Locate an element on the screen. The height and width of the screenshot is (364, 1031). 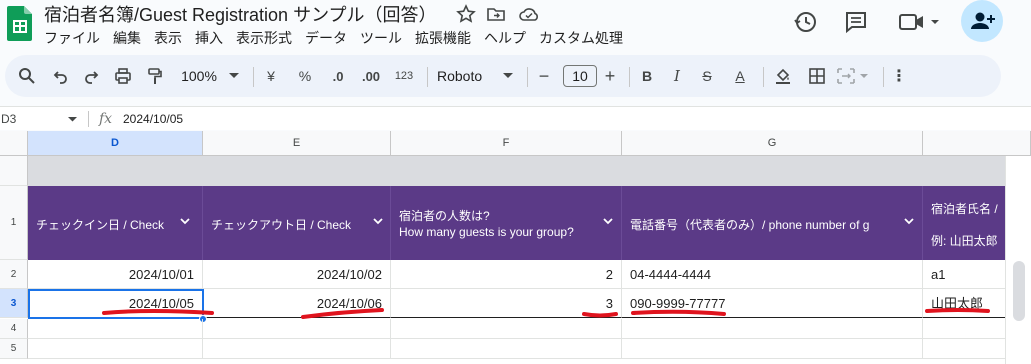
annotation-underline-d3 is located at coordinates (158, 312).